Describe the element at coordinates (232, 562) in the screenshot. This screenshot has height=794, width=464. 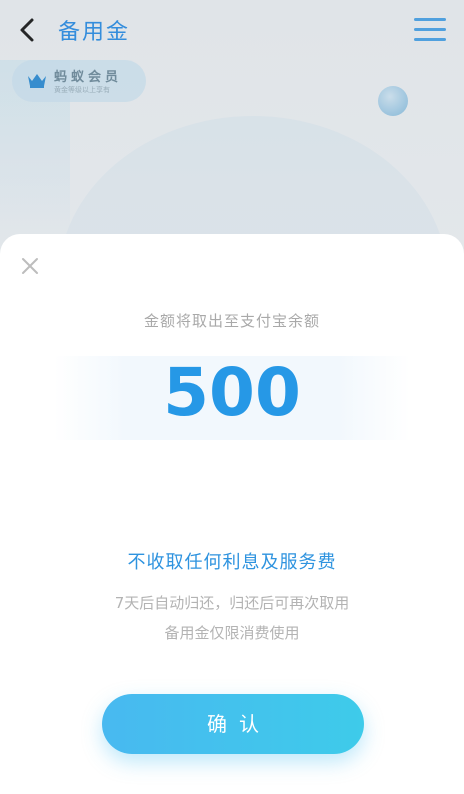
I see `fee-notice: 不收取任何利息及服务费` at that location.